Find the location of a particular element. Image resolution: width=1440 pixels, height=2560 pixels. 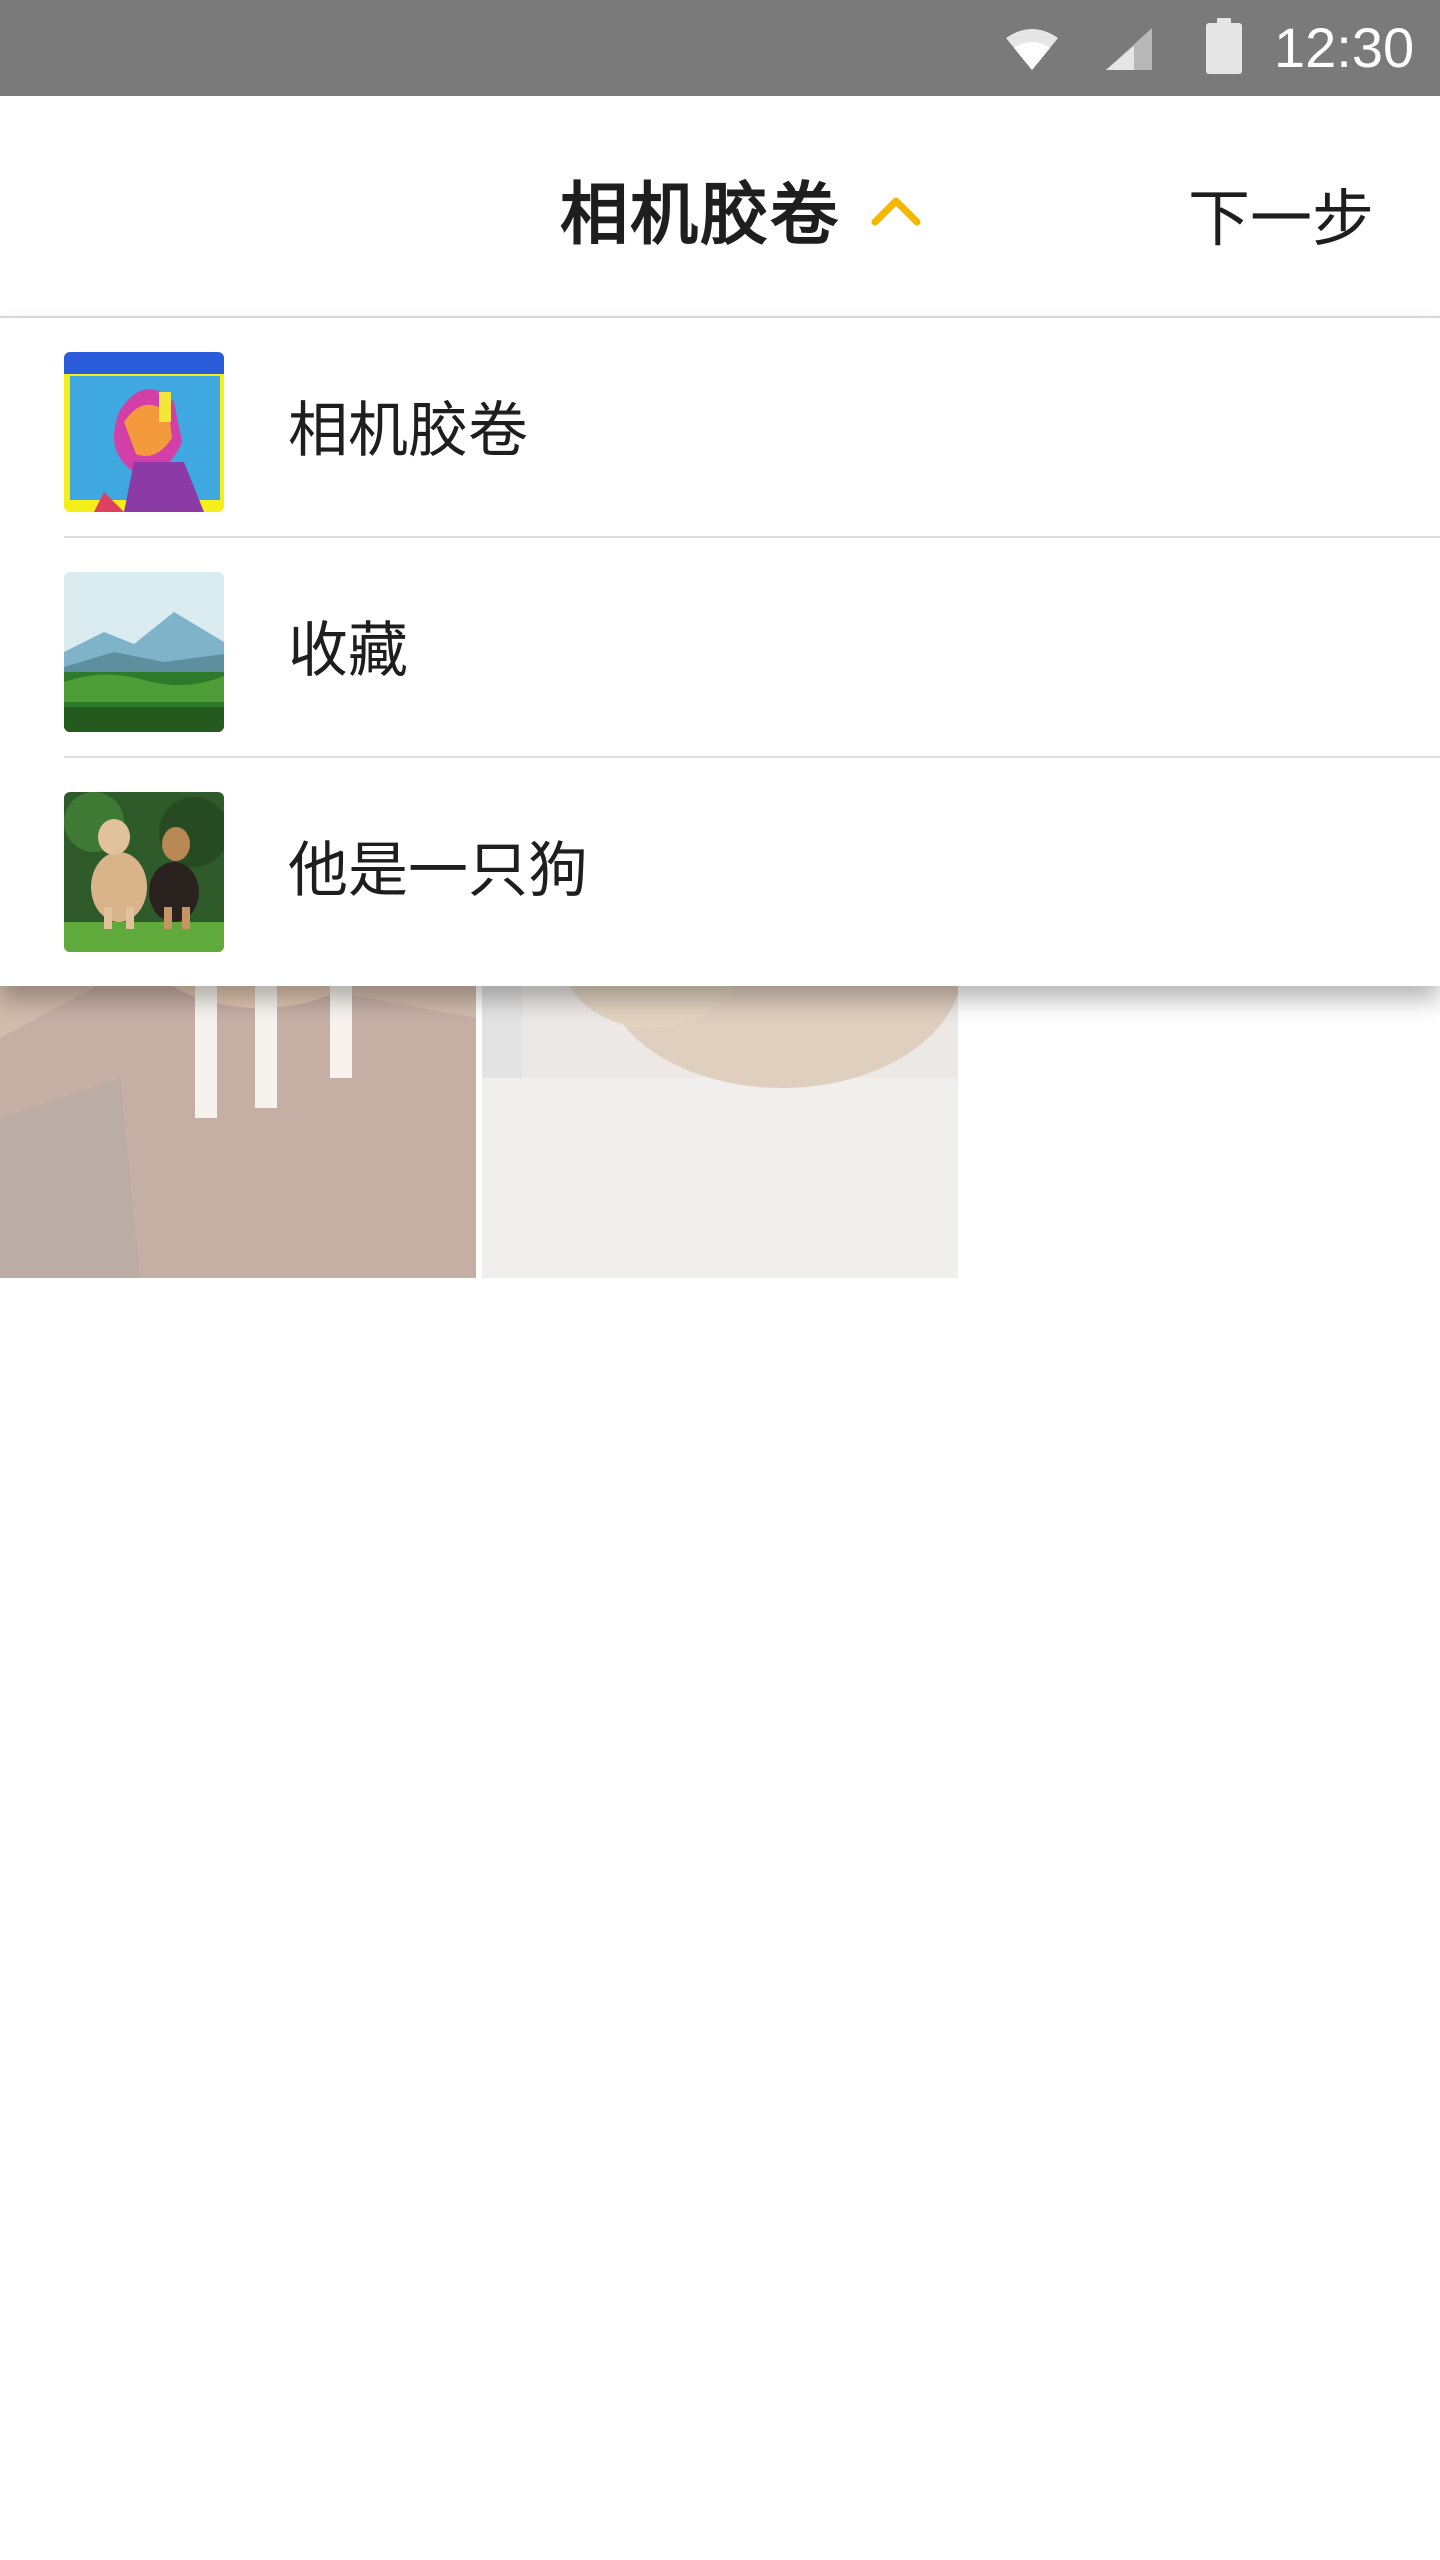

album-name: 他是一只狗 is located at coordinates (438, 871).